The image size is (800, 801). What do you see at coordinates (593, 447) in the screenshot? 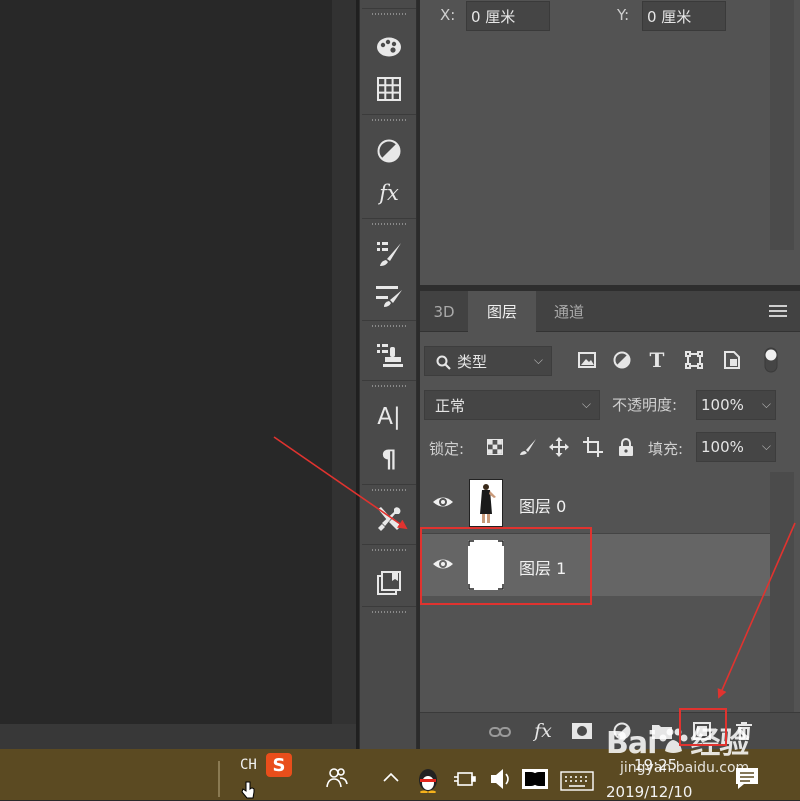
I see `lock-artboard-icon` at bounding box center [593, 447].